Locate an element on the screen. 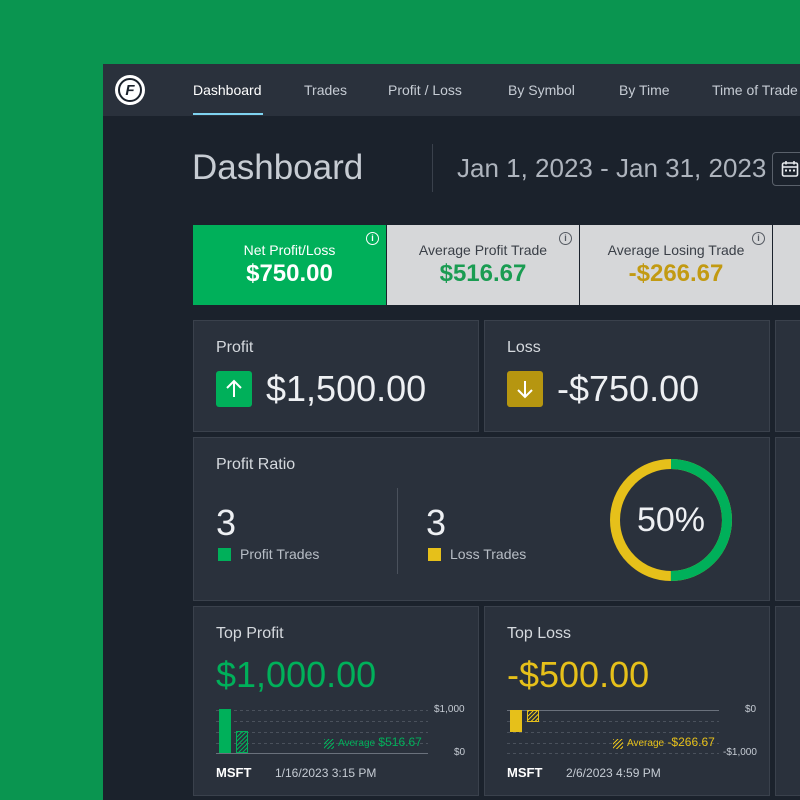 The height and width of the screenshot is (800, 800). loss-panel: Loss -$750.00 is located at coordinates (627, 376).